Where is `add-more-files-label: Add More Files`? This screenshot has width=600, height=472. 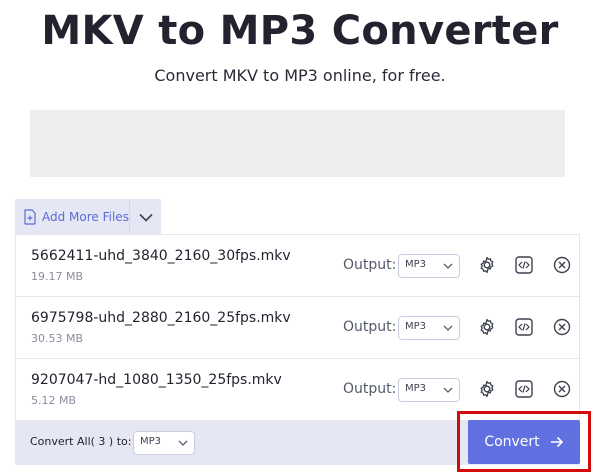
add-more-files-label: Add More Files is located at coordinates (85, 217).